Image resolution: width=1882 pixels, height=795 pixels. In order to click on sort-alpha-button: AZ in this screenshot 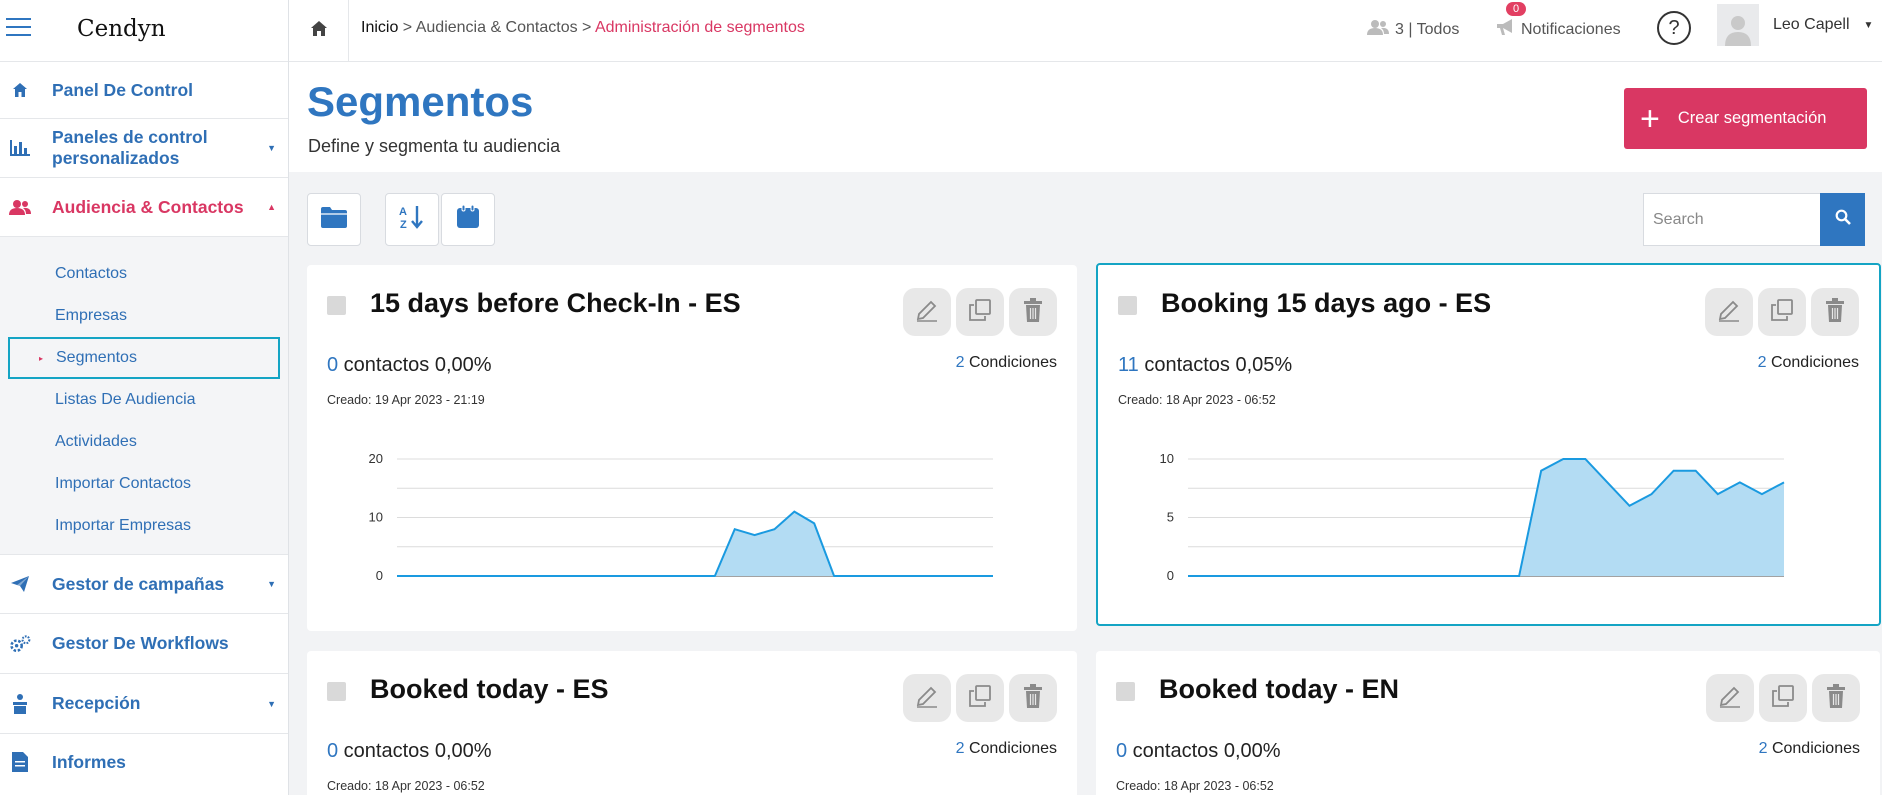, I will do `click(412, 219)`.